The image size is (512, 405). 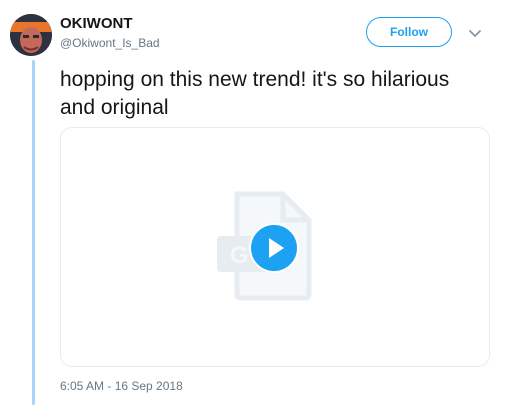 I want to click on chevron-down-icon, so click(x=475, y=33).